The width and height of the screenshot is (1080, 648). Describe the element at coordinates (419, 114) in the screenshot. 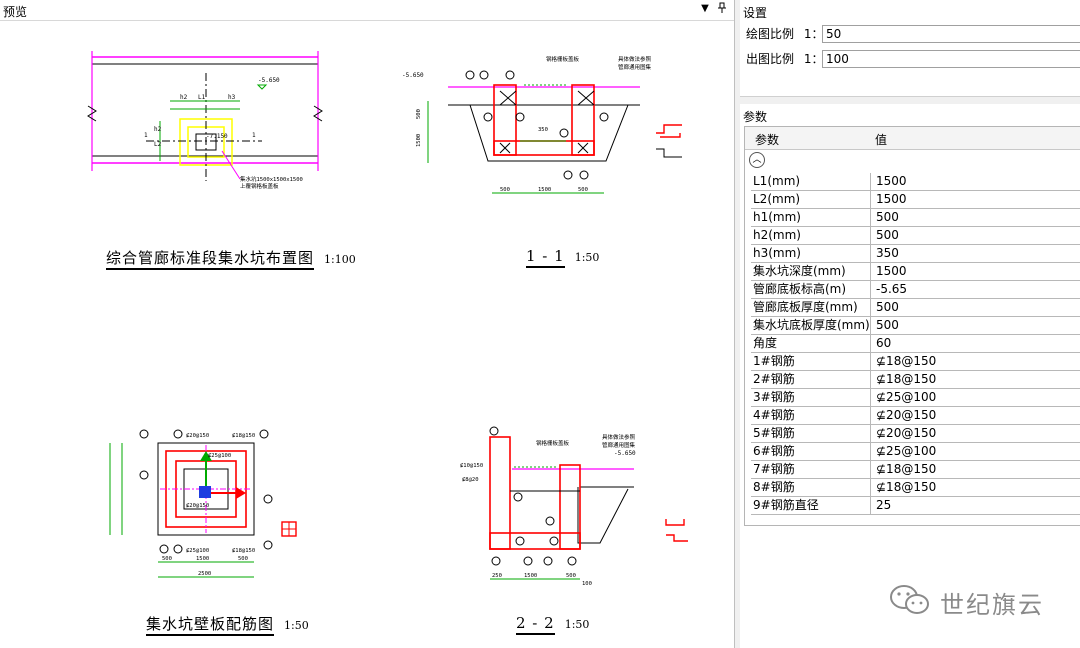

I see `s1-dim-v1: 500` at that location.